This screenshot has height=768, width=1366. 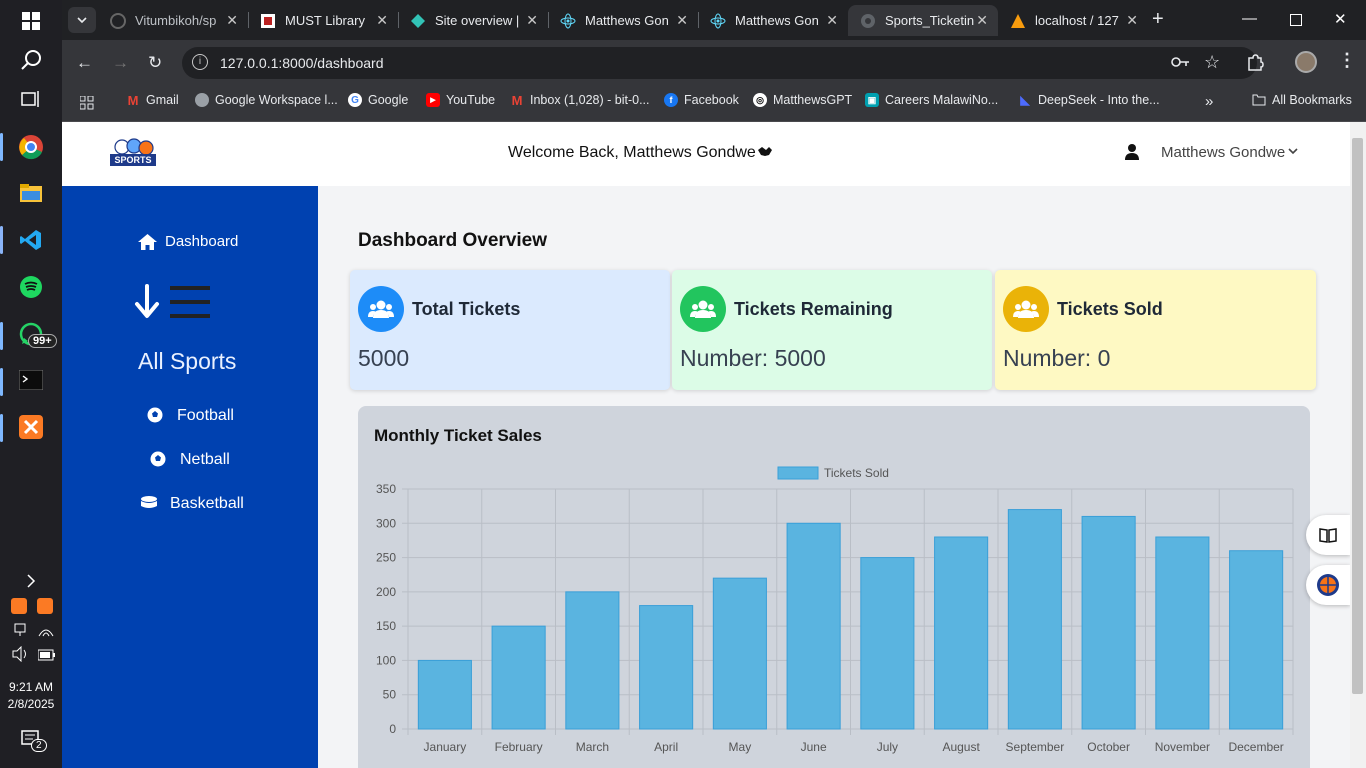 What do you see at coordinates (46, 630) in the screenshot?
I see `wifi-icon` at bounding box center [46, 630].